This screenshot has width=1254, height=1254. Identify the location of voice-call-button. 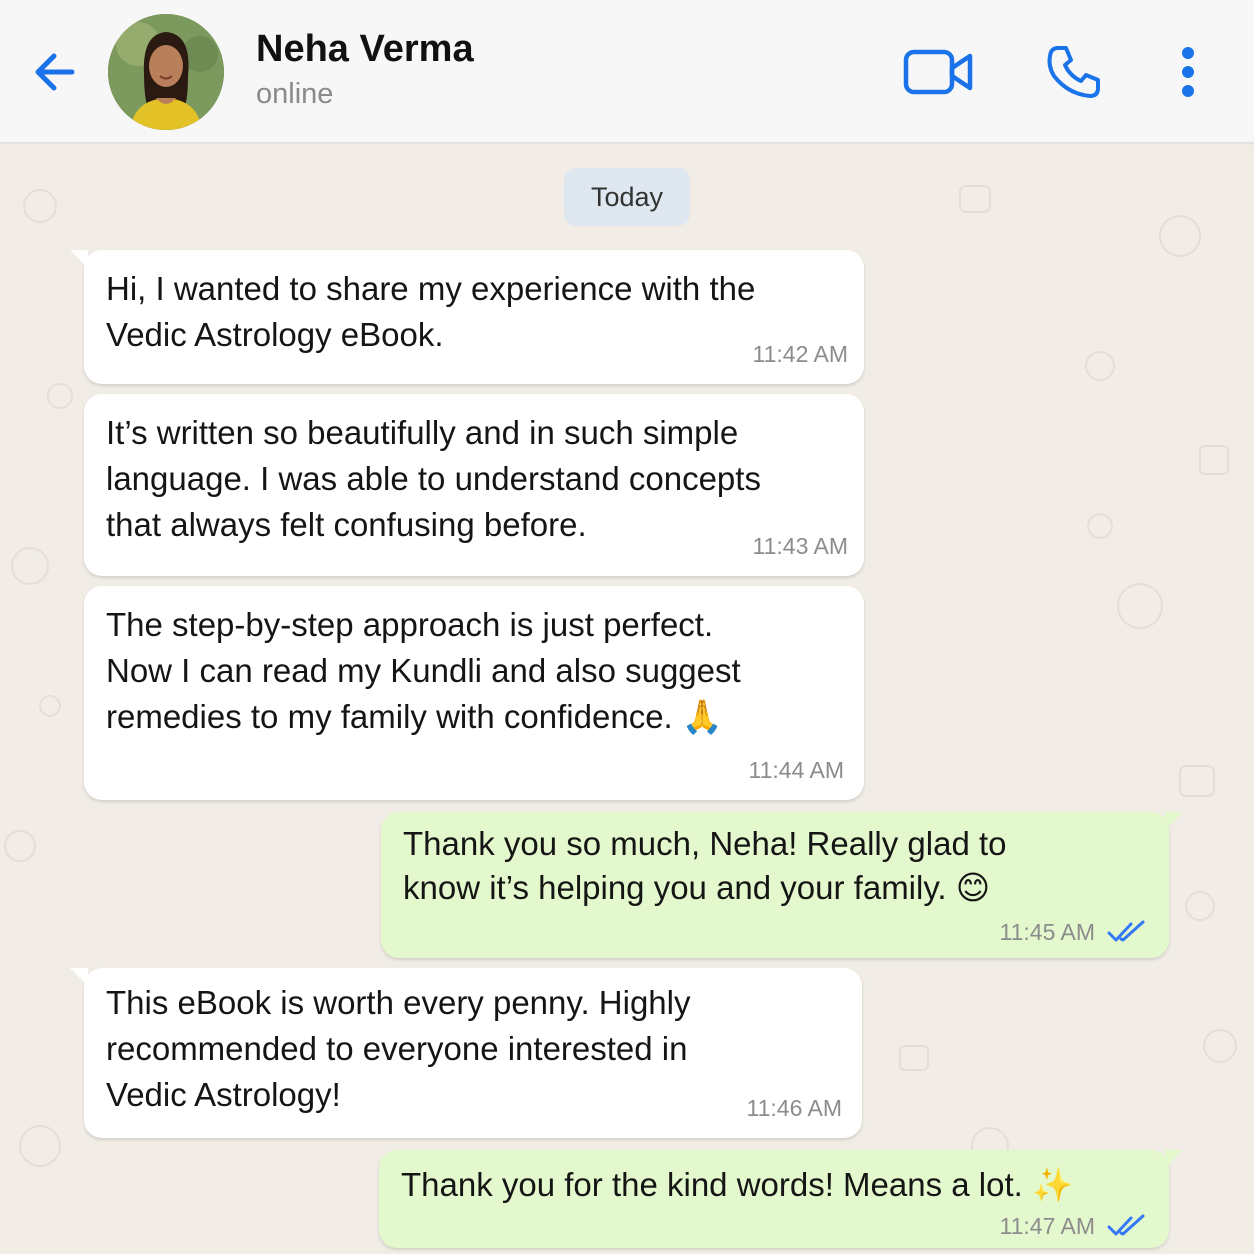
(1074, 72).